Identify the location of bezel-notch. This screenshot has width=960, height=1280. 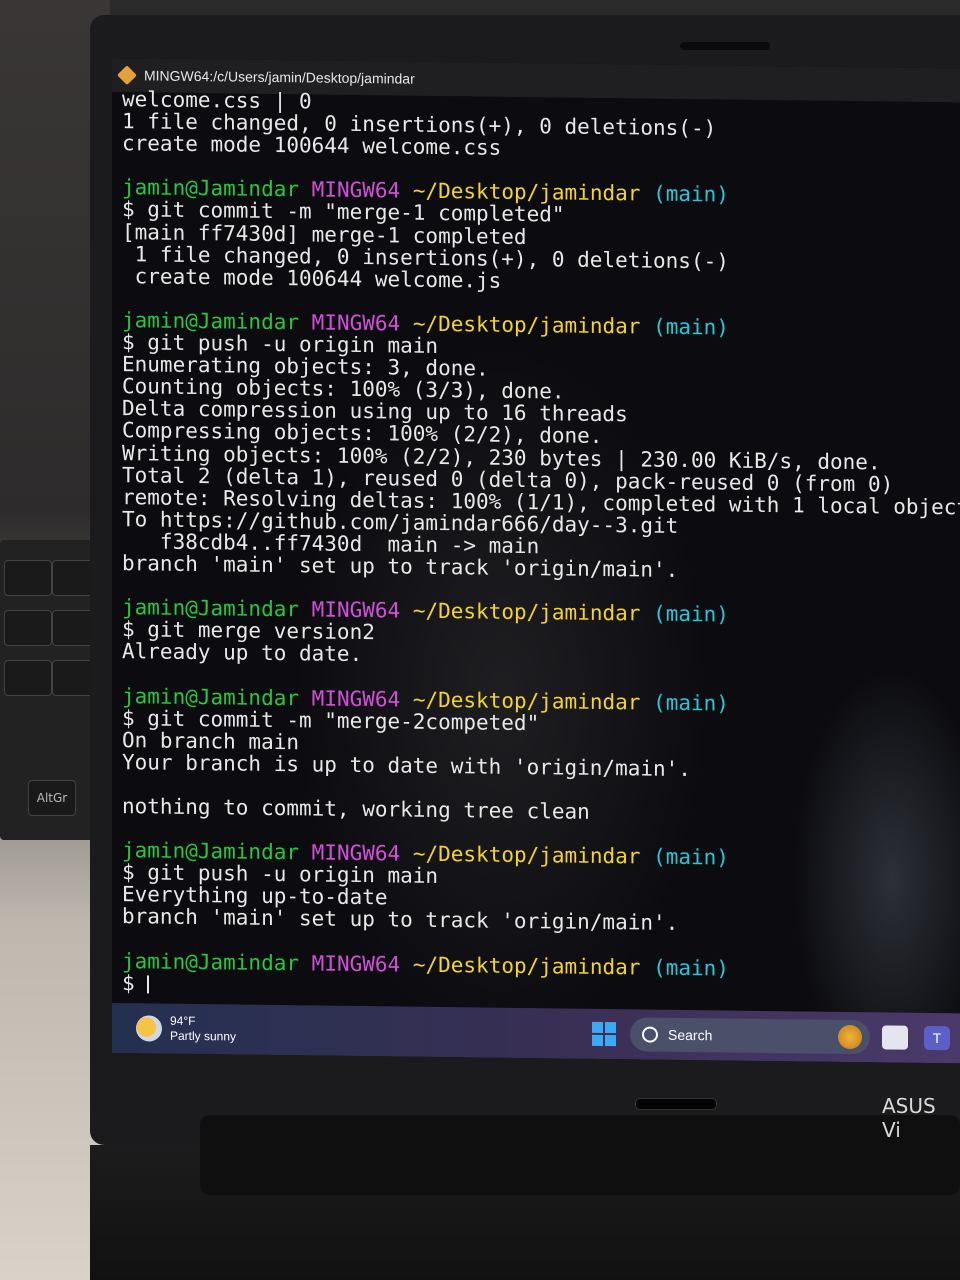
(725, 46).